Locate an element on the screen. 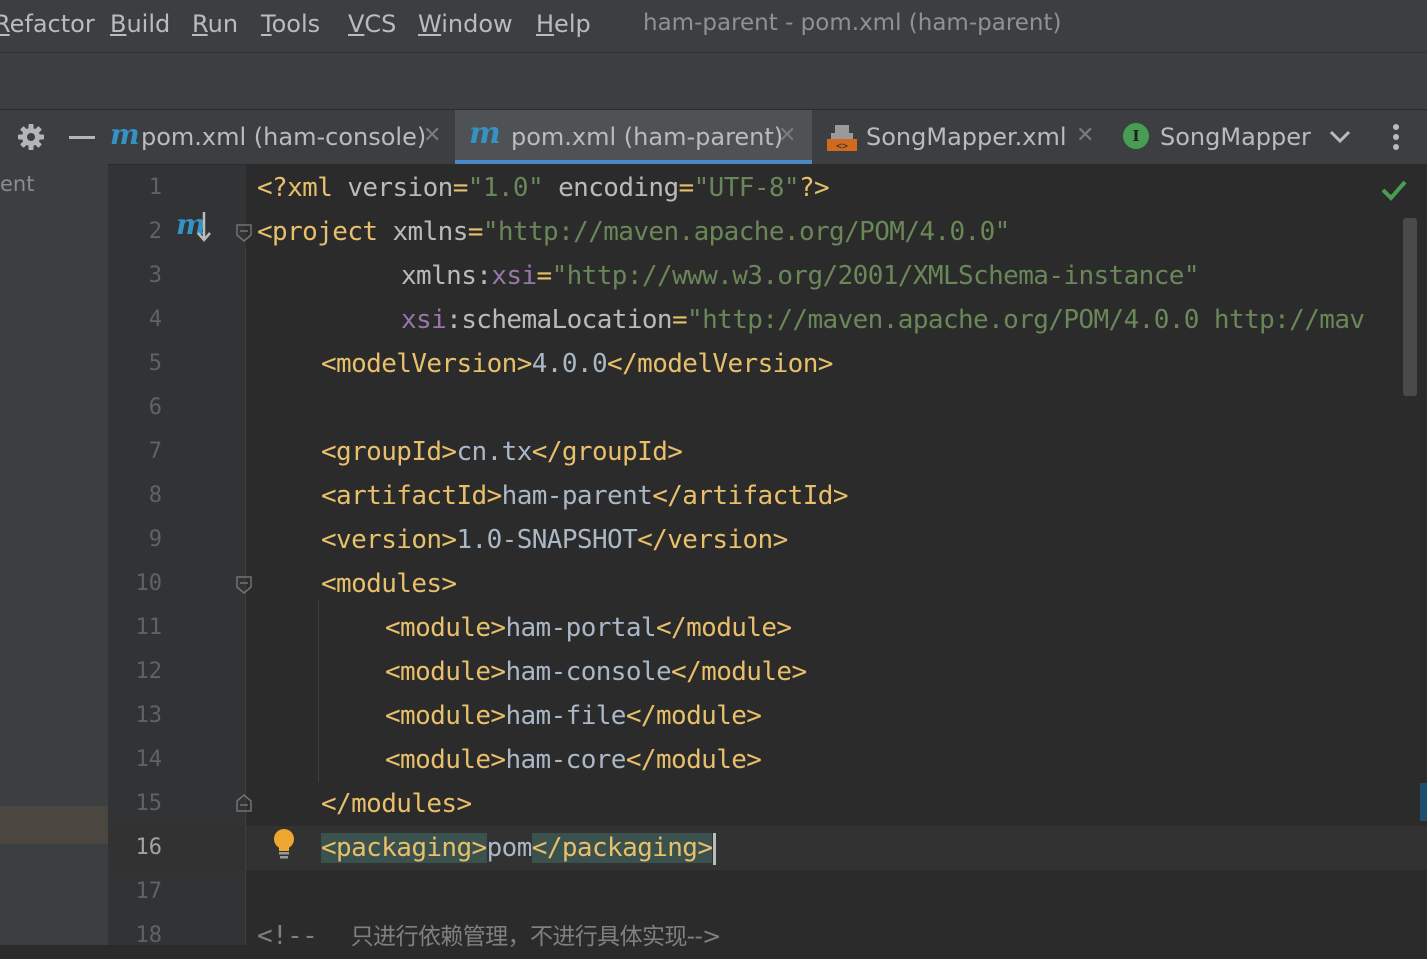 The width and height of the screenshot is (1427, 959). menu-build-label: Build is located at coordinates (140, 24).